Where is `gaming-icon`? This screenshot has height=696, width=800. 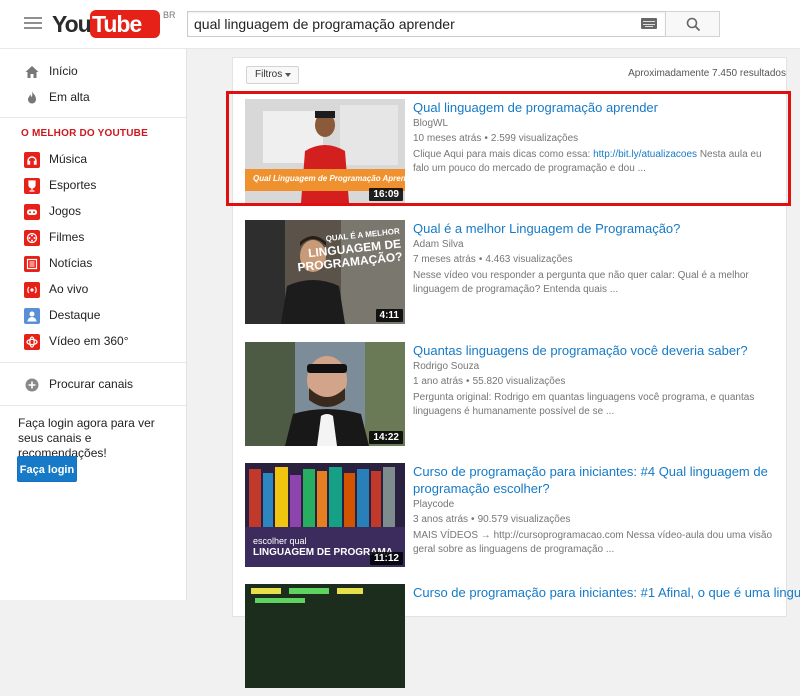 gaming-icon is located at coordinates (32, 212).